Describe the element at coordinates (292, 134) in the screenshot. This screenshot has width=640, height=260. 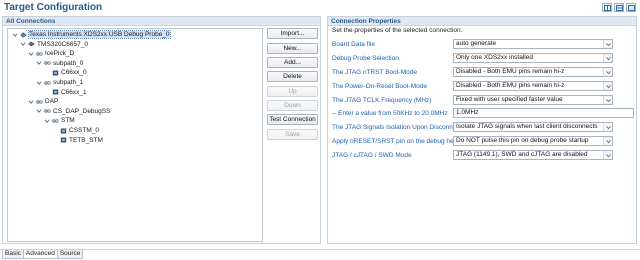
I see `save-button: Save` at that location.